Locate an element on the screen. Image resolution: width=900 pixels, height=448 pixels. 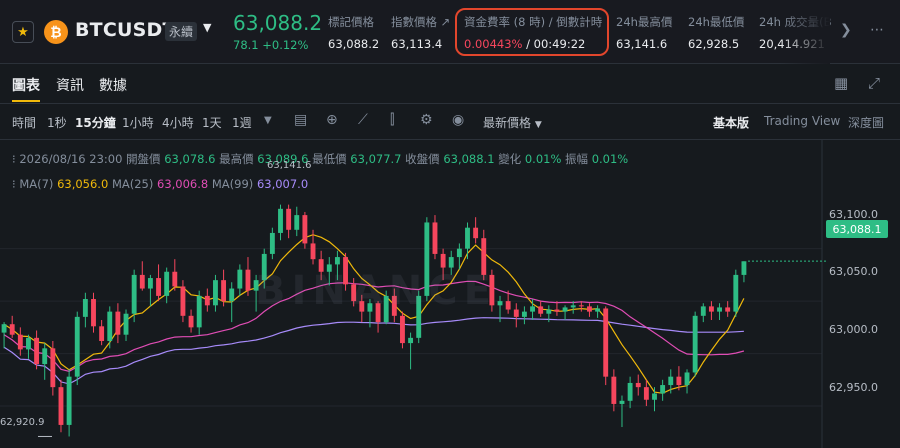
add-indicator-icon: ⊕ is located at coordinates (332, 120).